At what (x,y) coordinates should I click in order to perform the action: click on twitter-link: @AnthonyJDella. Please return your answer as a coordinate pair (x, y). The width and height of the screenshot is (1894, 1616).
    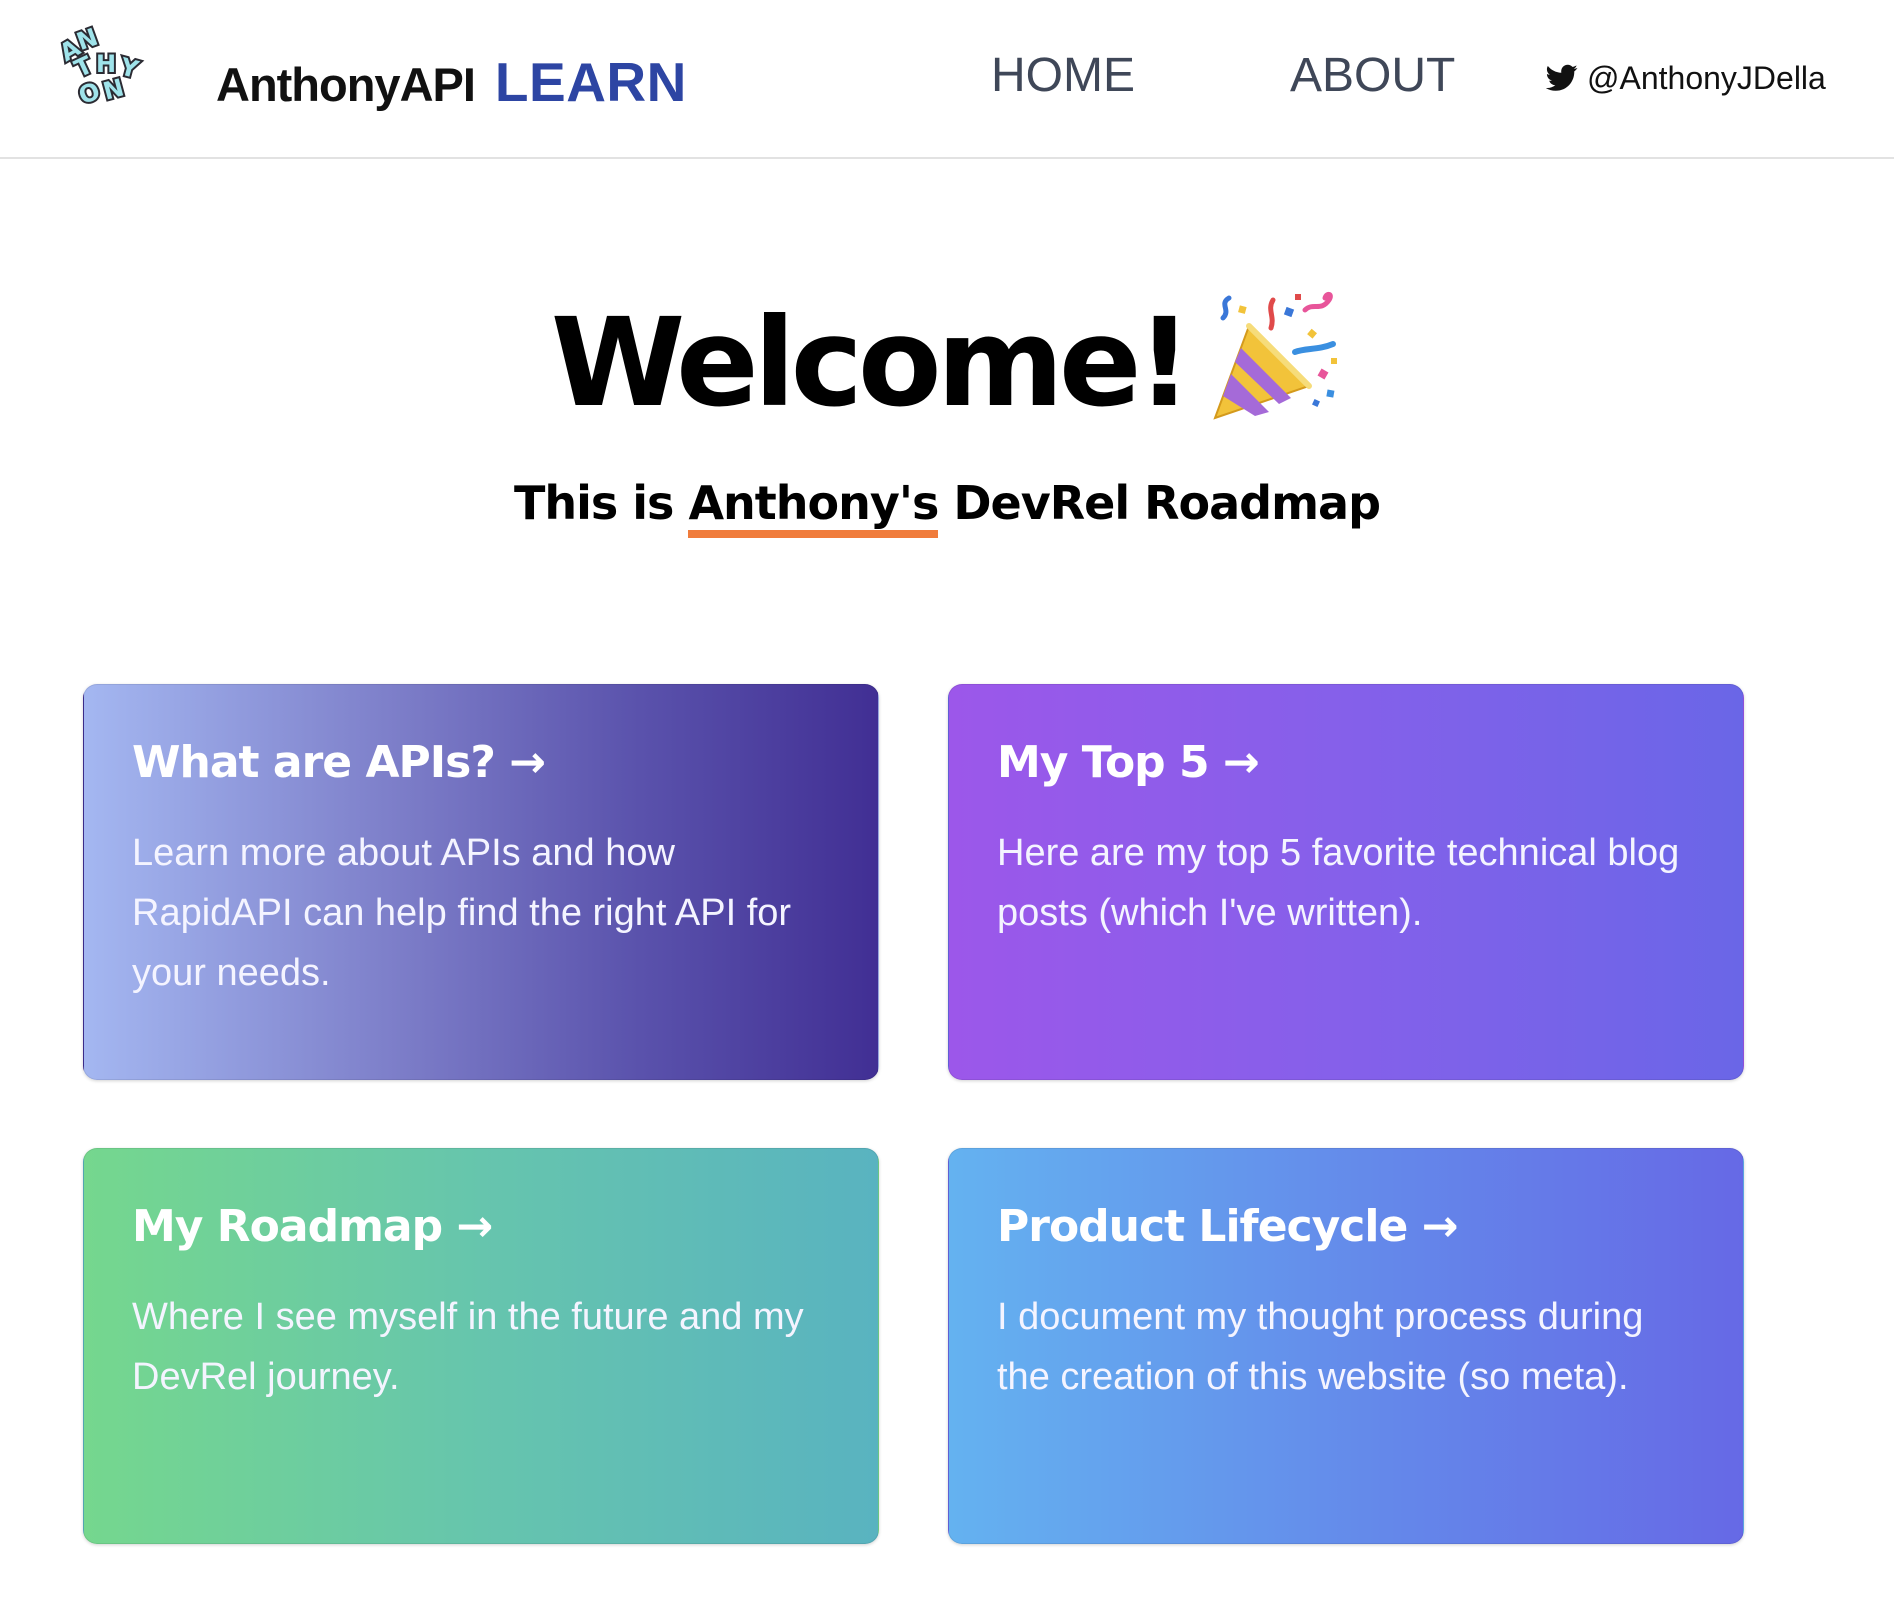
    Looking at the image, I should click on (1686, 78).